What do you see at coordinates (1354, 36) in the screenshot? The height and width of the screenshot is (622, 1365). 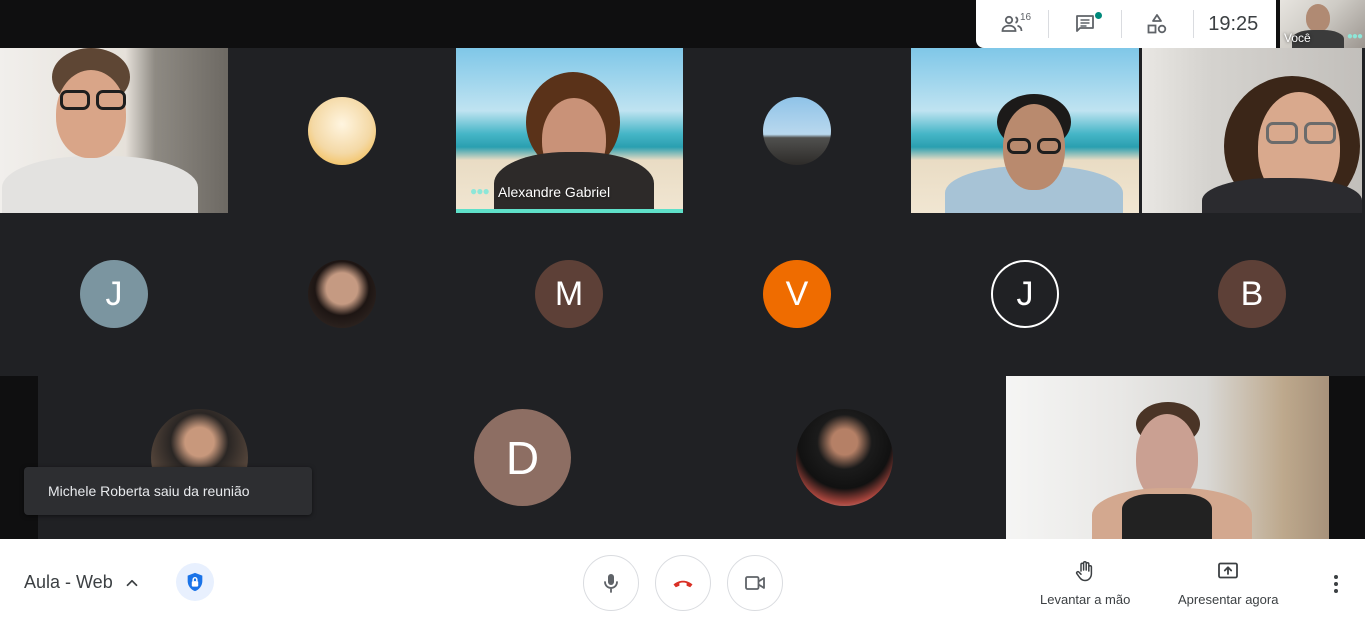 I see `audio-level-icon: ●●●` at bounding box center [1354, 36].